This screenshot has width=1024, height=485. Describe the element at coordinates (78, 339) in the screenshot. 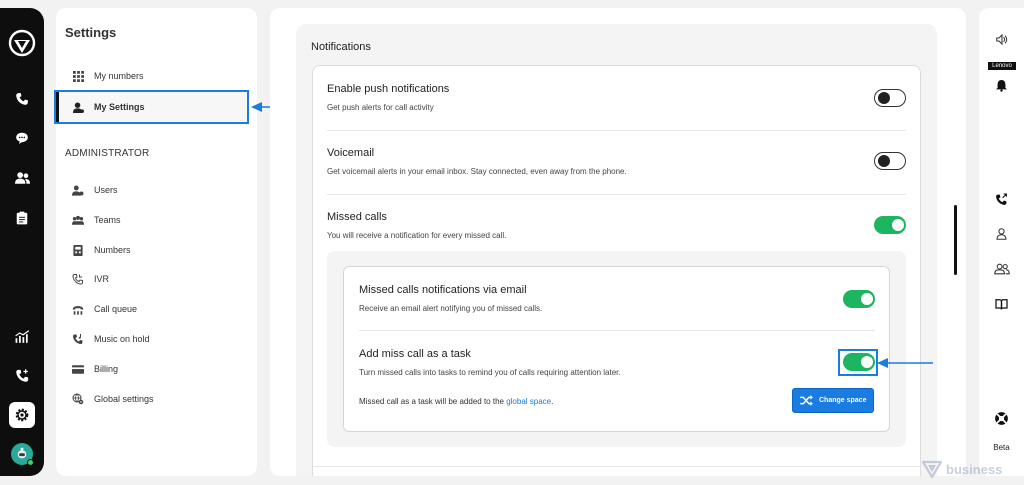

I see `music-on-hold-icon` at that location.